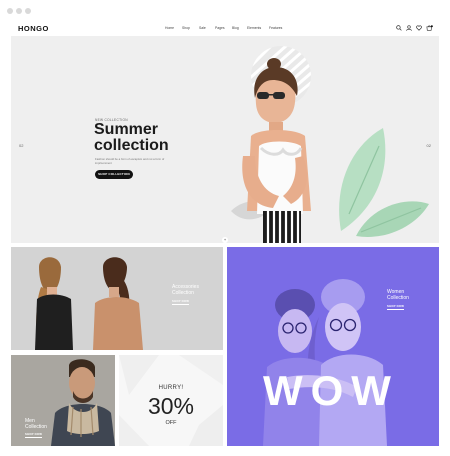 The image size is (450, 456). Describe the element at coordinates (21, 145) in the screenshot. I see `slider-prev-button: 02` at that location.